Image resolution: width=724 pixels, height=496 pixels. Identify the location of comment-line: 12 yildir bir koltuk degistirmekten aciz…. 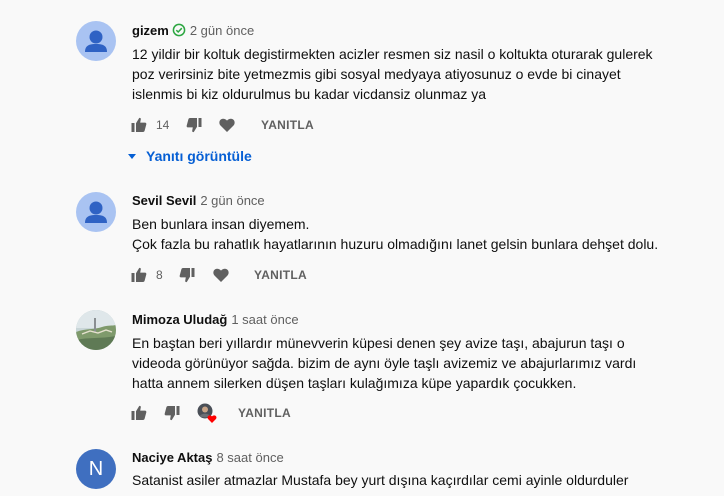
(392, 54).